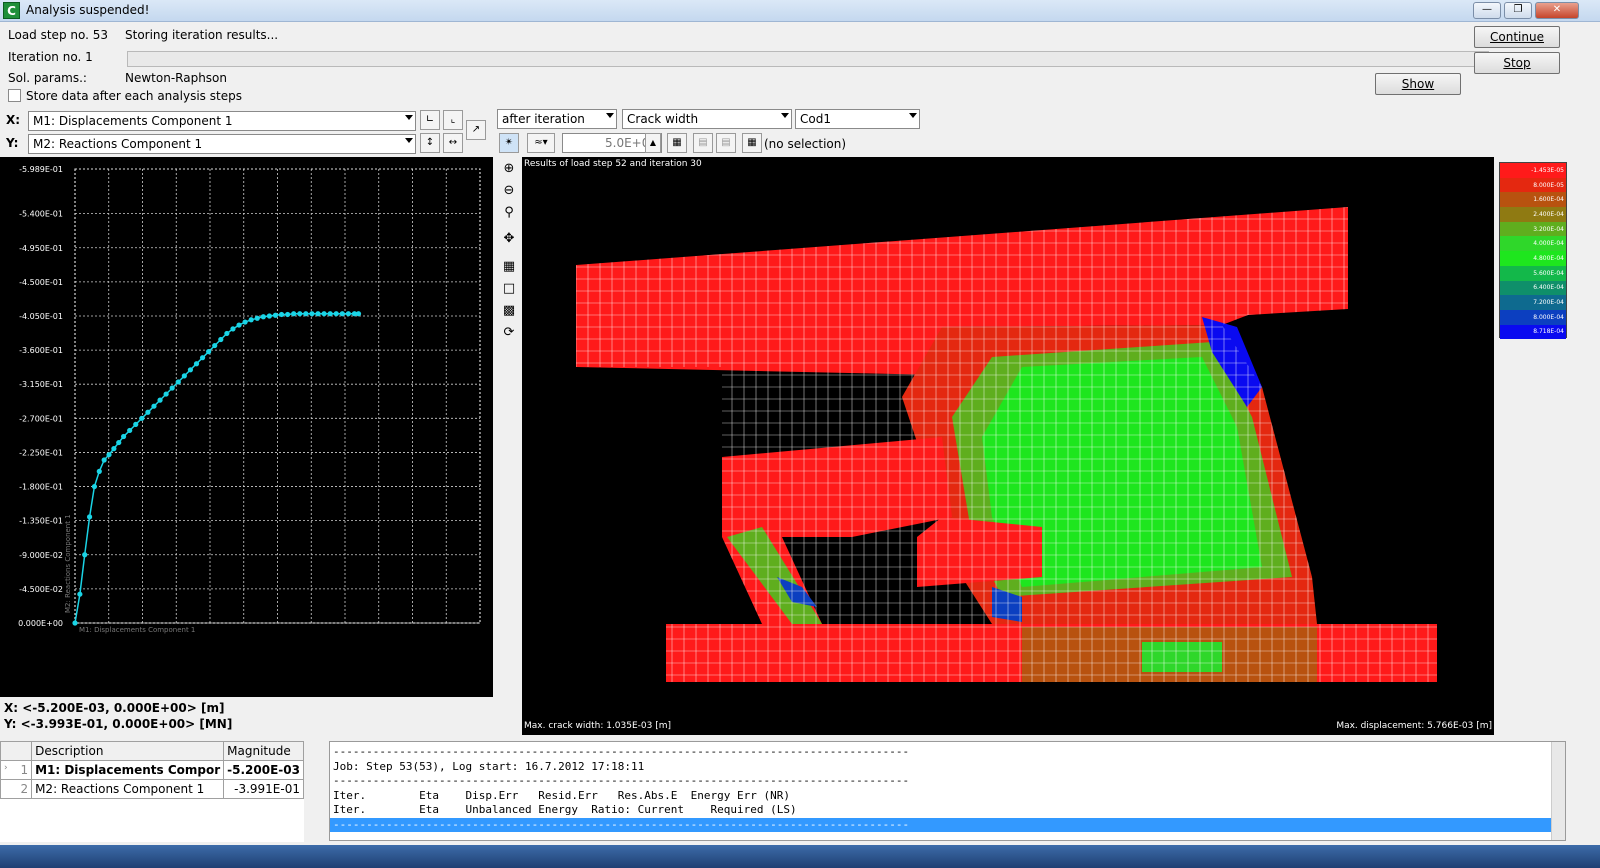  I want to click on row-magnitude: -5.200E-03, so click(263, 770).